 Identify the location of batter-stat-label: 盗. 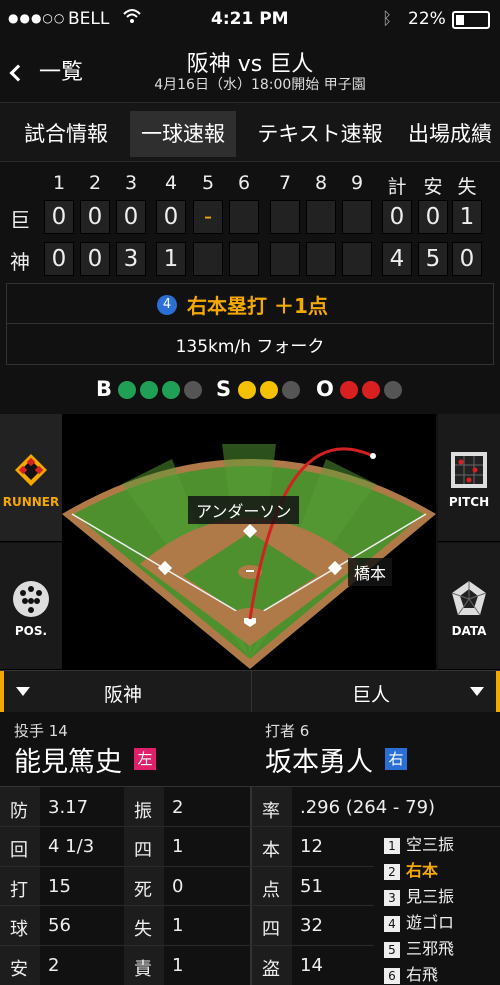
(271, 969).